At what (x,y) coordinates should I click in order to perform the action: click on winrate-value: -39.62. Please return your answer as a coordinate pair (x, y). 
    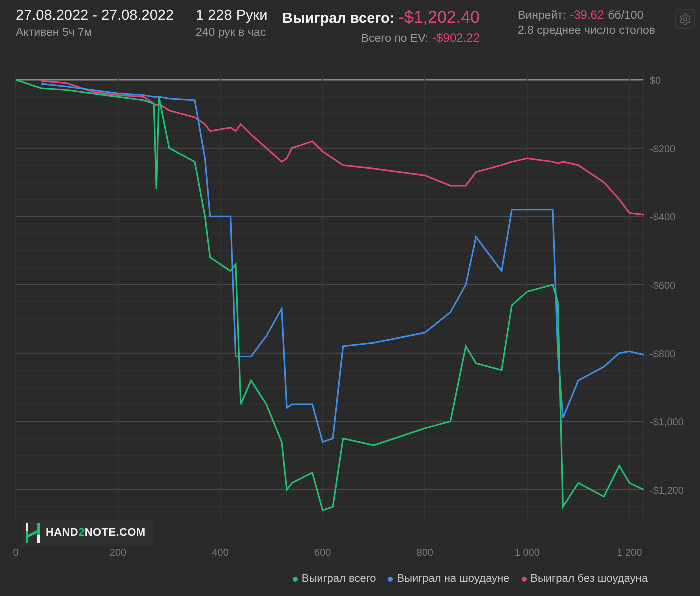
    Looking at the image, I should click on (587, 15).